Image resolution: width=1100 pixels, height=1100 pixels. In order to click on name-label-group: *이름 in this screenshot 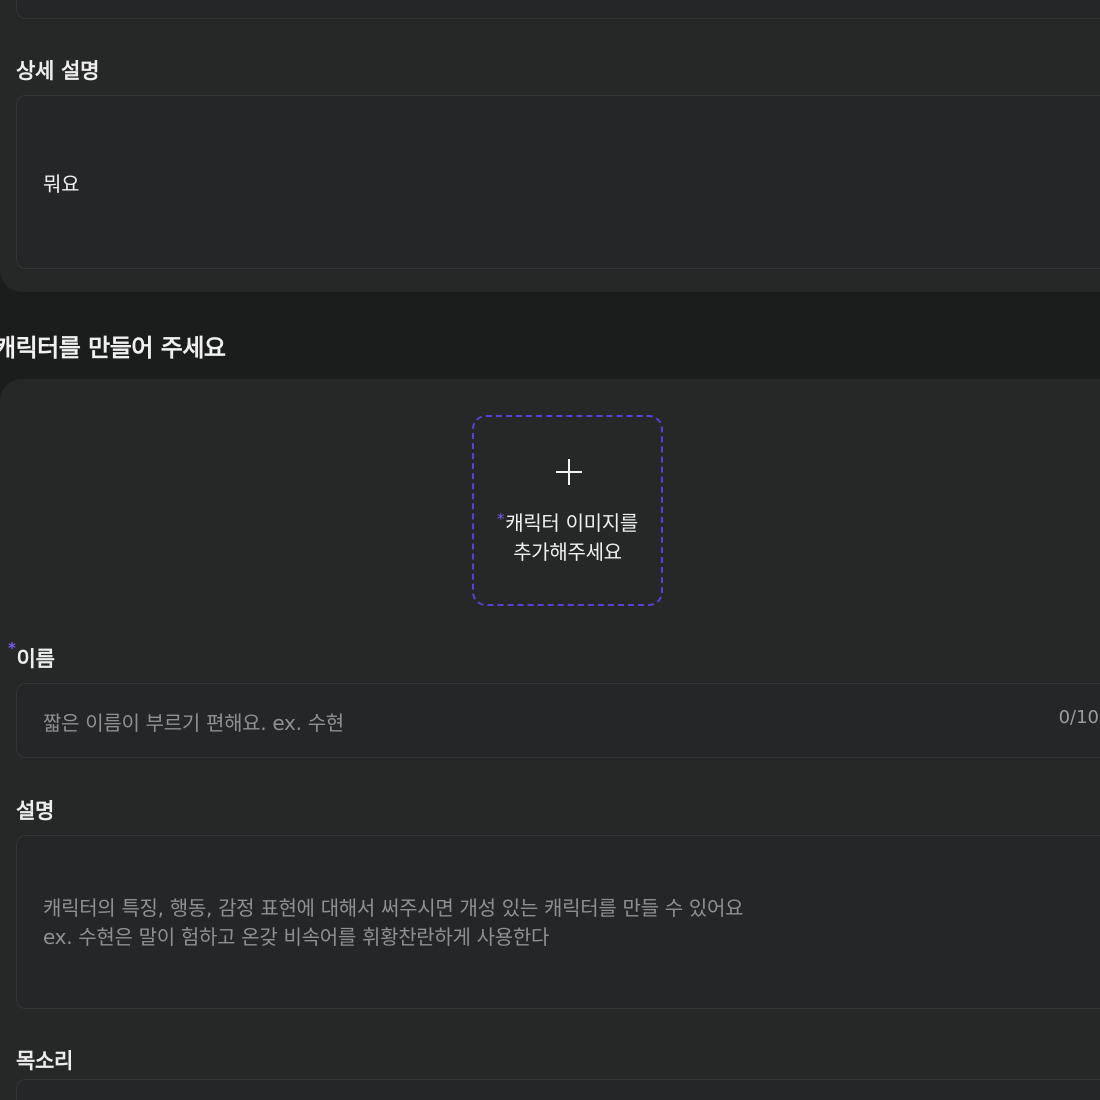, I will do `click(31, 656)`.